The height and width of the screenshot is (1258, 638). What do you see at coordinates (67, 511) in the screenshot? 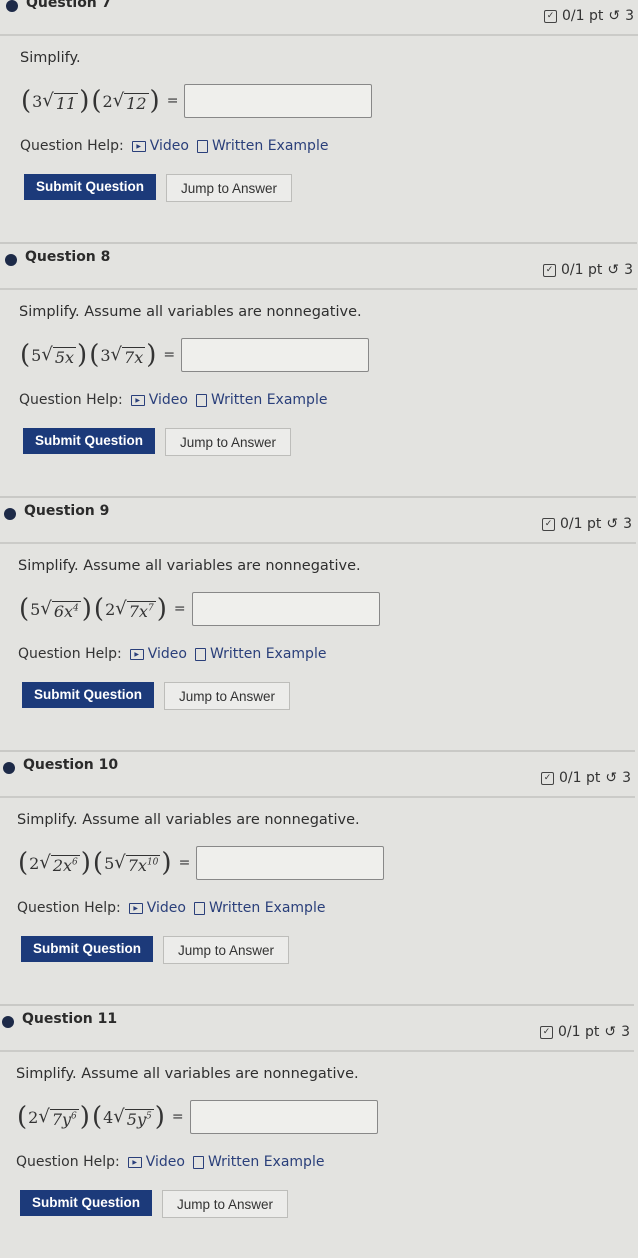
I see `question-title: Question 9` at bounding box center [67, 511].